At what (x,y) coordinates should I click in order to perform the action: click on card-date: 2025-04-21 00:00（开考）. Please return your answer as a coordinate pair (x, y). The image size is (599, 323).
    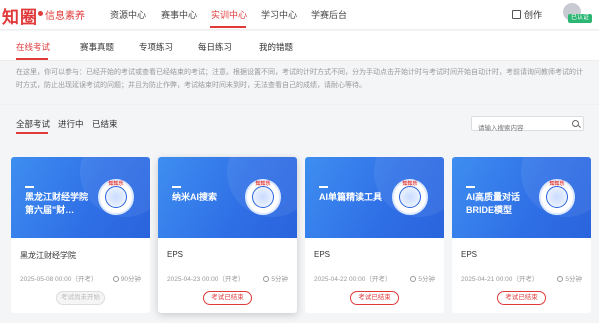
    Looking at the image, I should click on (500, 279).